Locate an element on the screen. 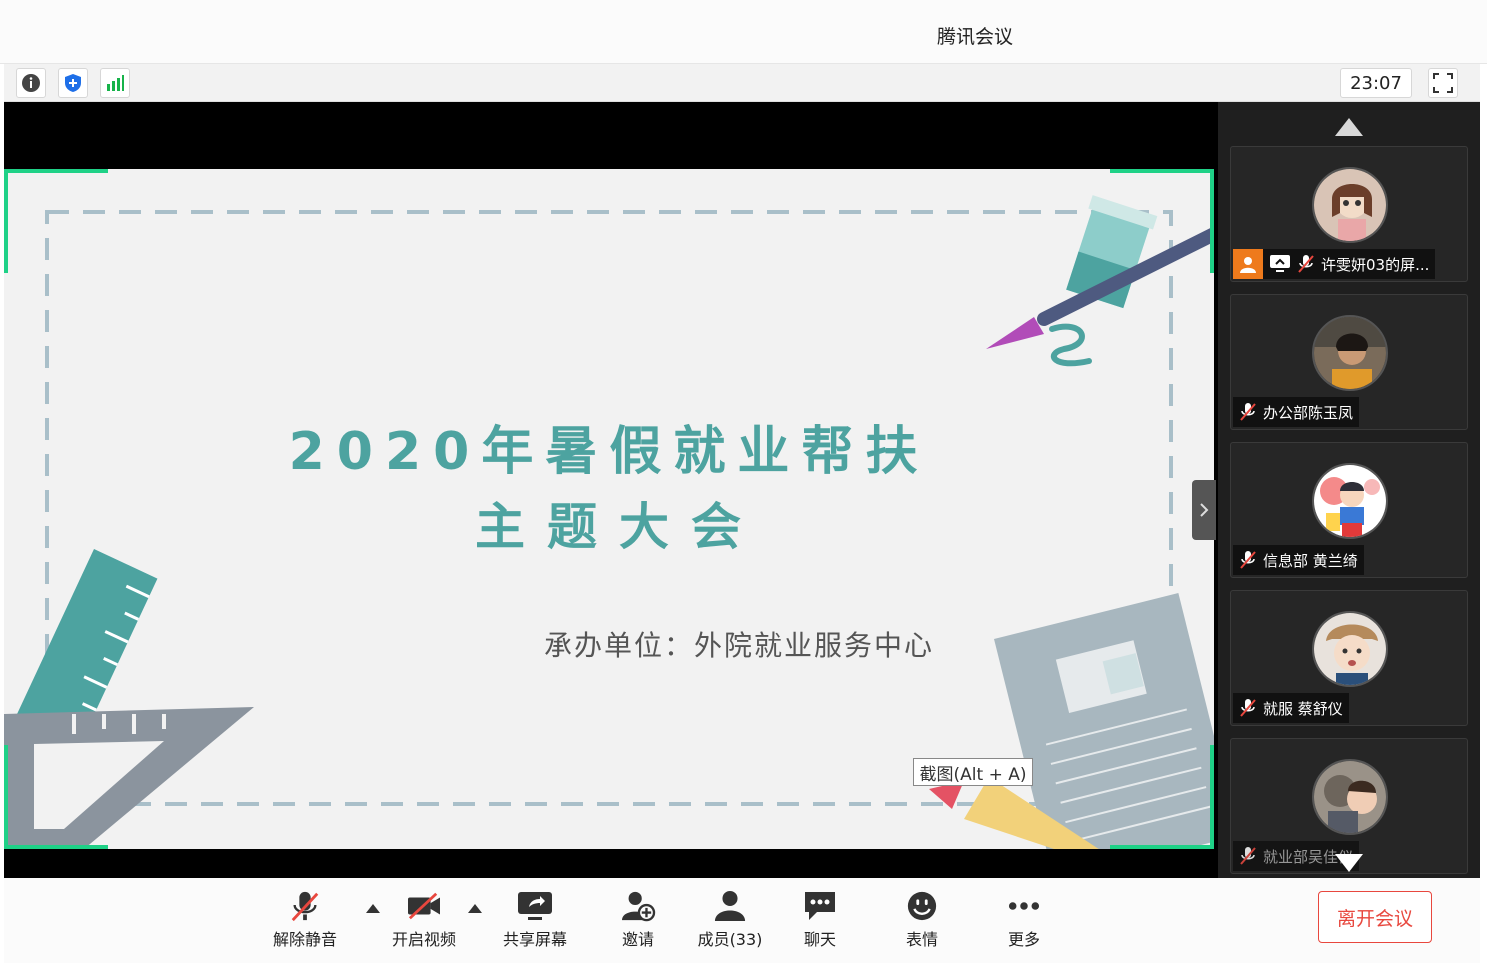 The width and height of the screenshot is (1487, 963). participant-label: 信息部 黄兰绮 is located at coordinates (1298, 560).